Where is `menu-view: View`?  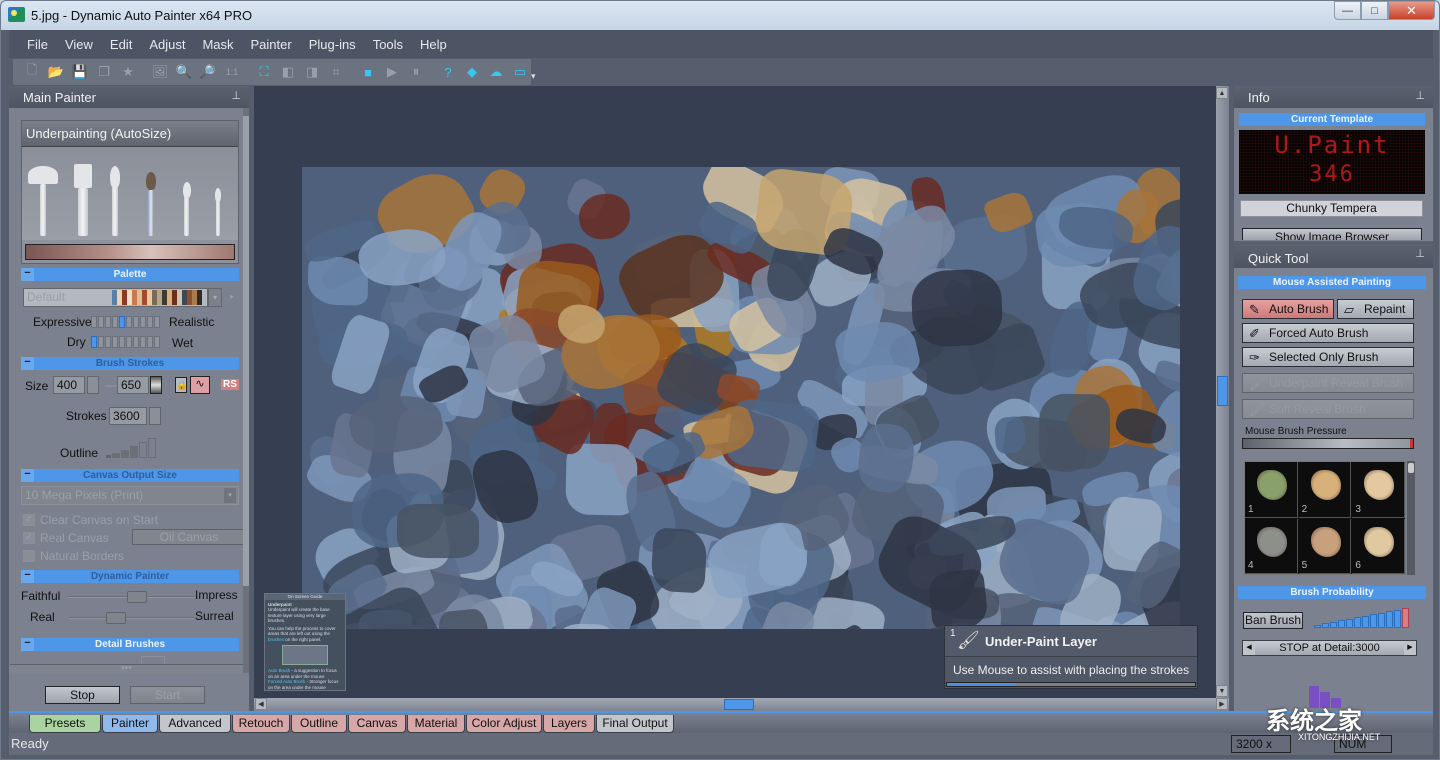 menu-view: View is located at coordinates (79, 44).